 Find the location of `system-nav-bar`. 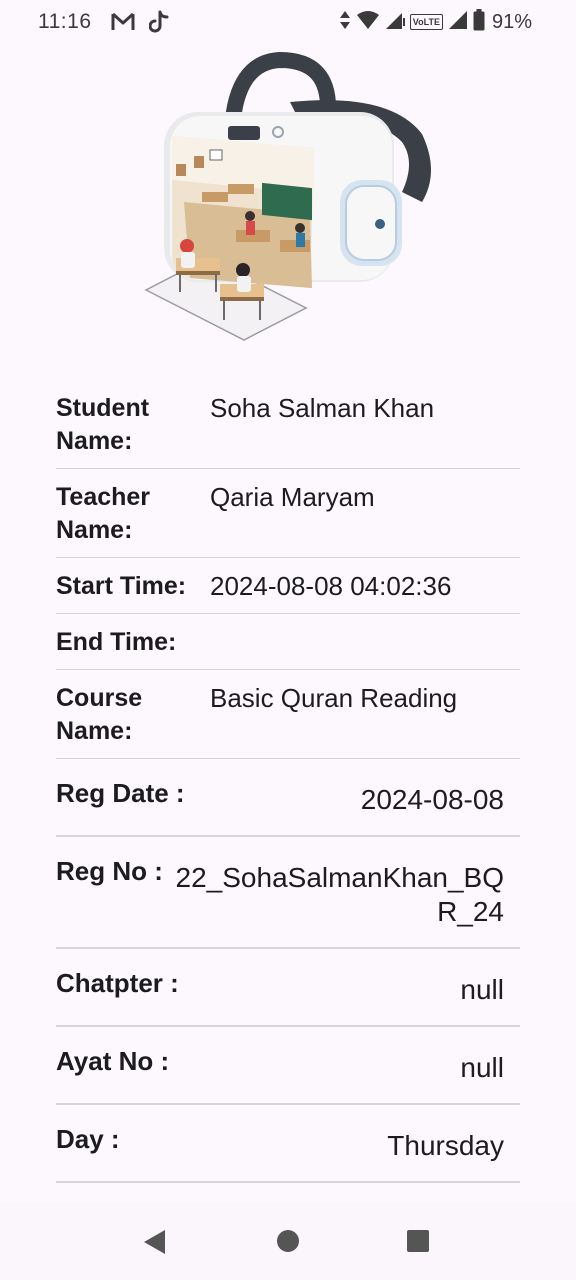

system-nav-bar is located at coordinates (288, 1241).